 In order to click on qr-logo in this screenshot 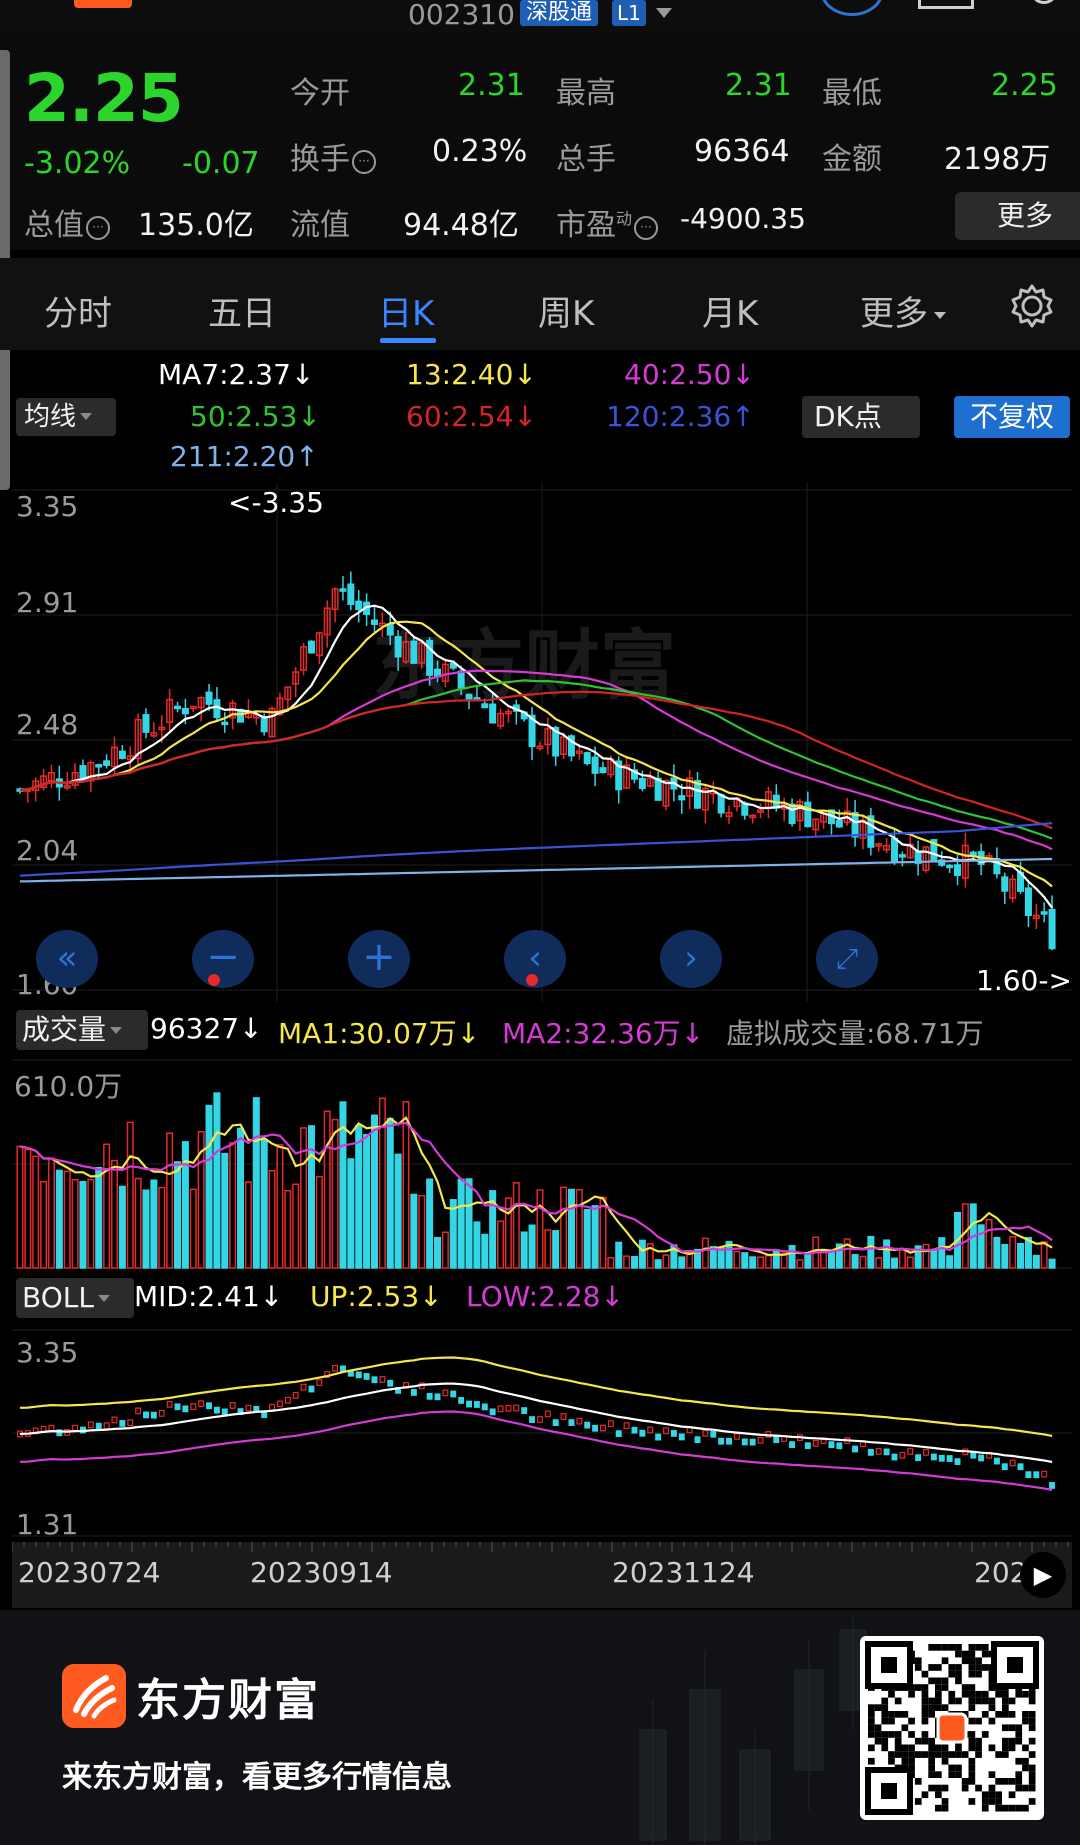, I will do `click(952, 1728)`.